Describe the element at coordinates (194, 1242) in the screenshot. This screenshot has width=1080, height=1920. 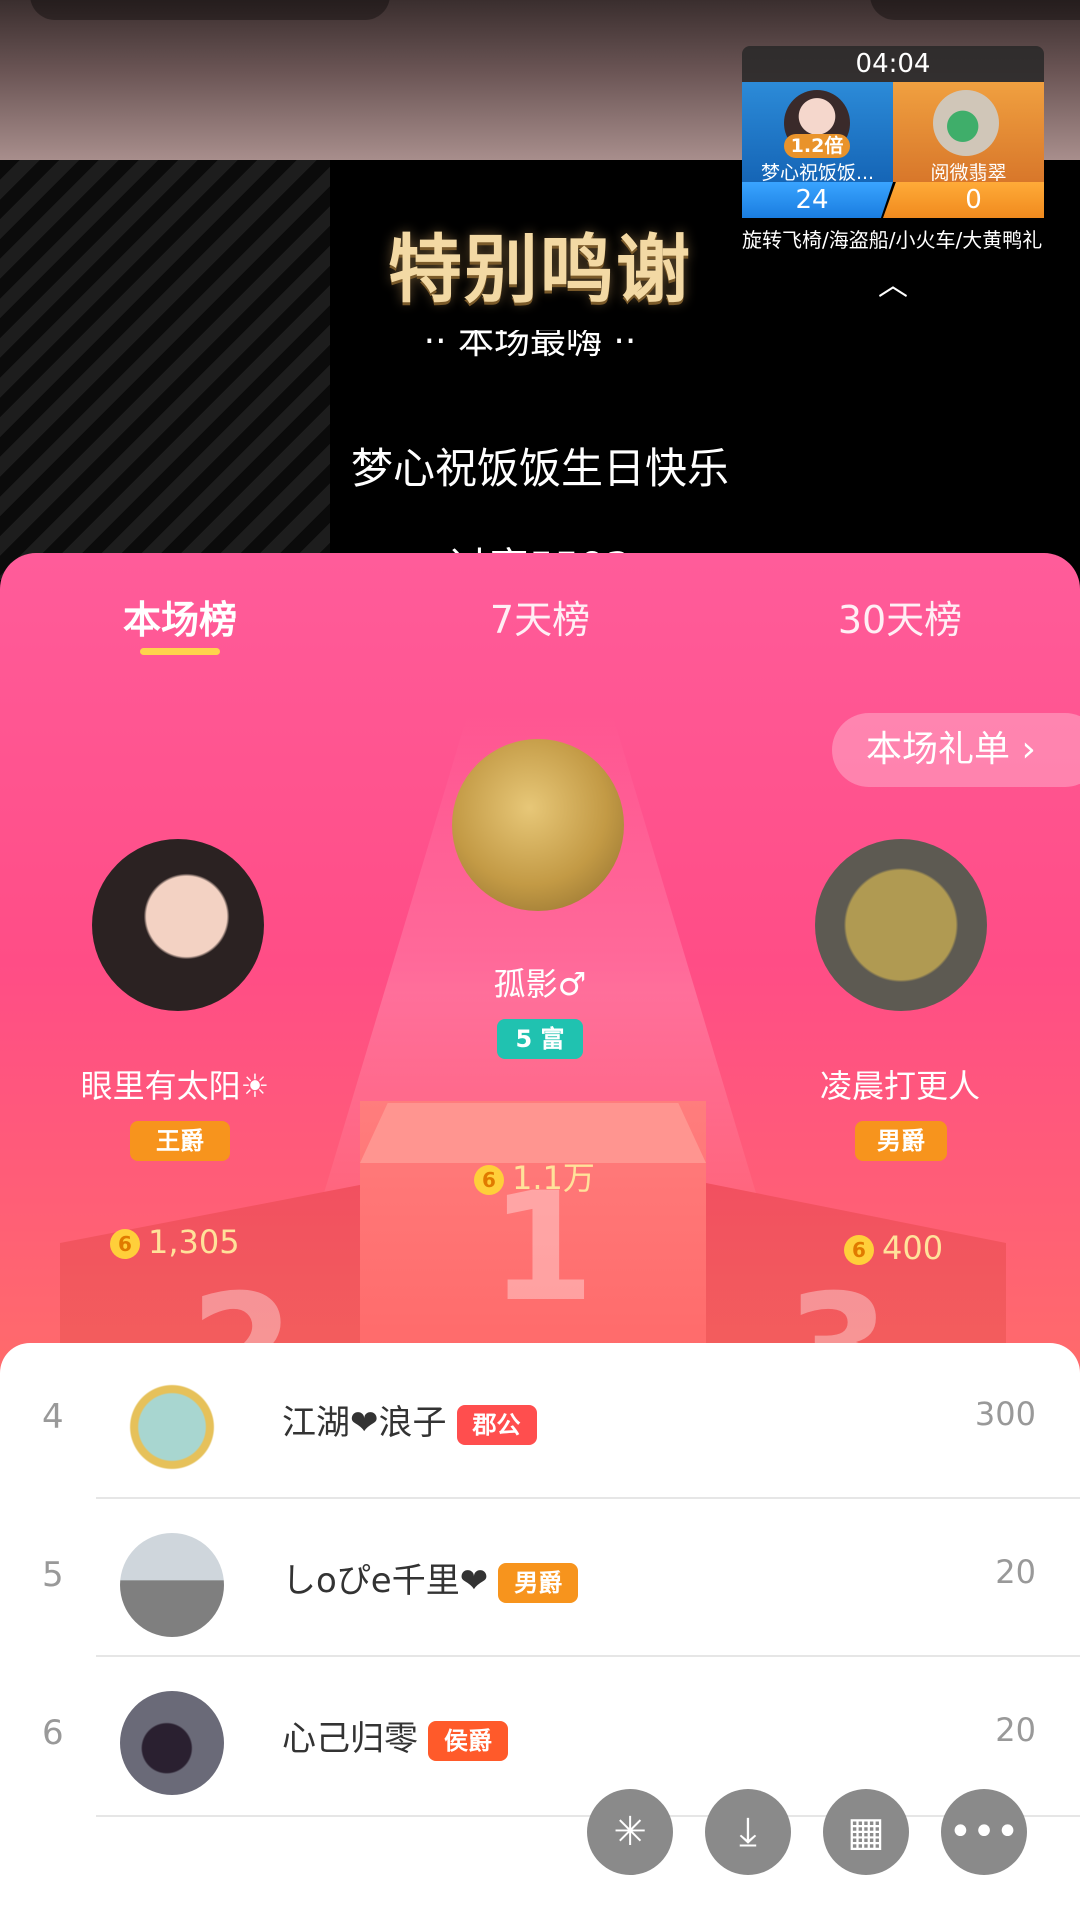
I see `second-place-amount: 1,305` at that location.